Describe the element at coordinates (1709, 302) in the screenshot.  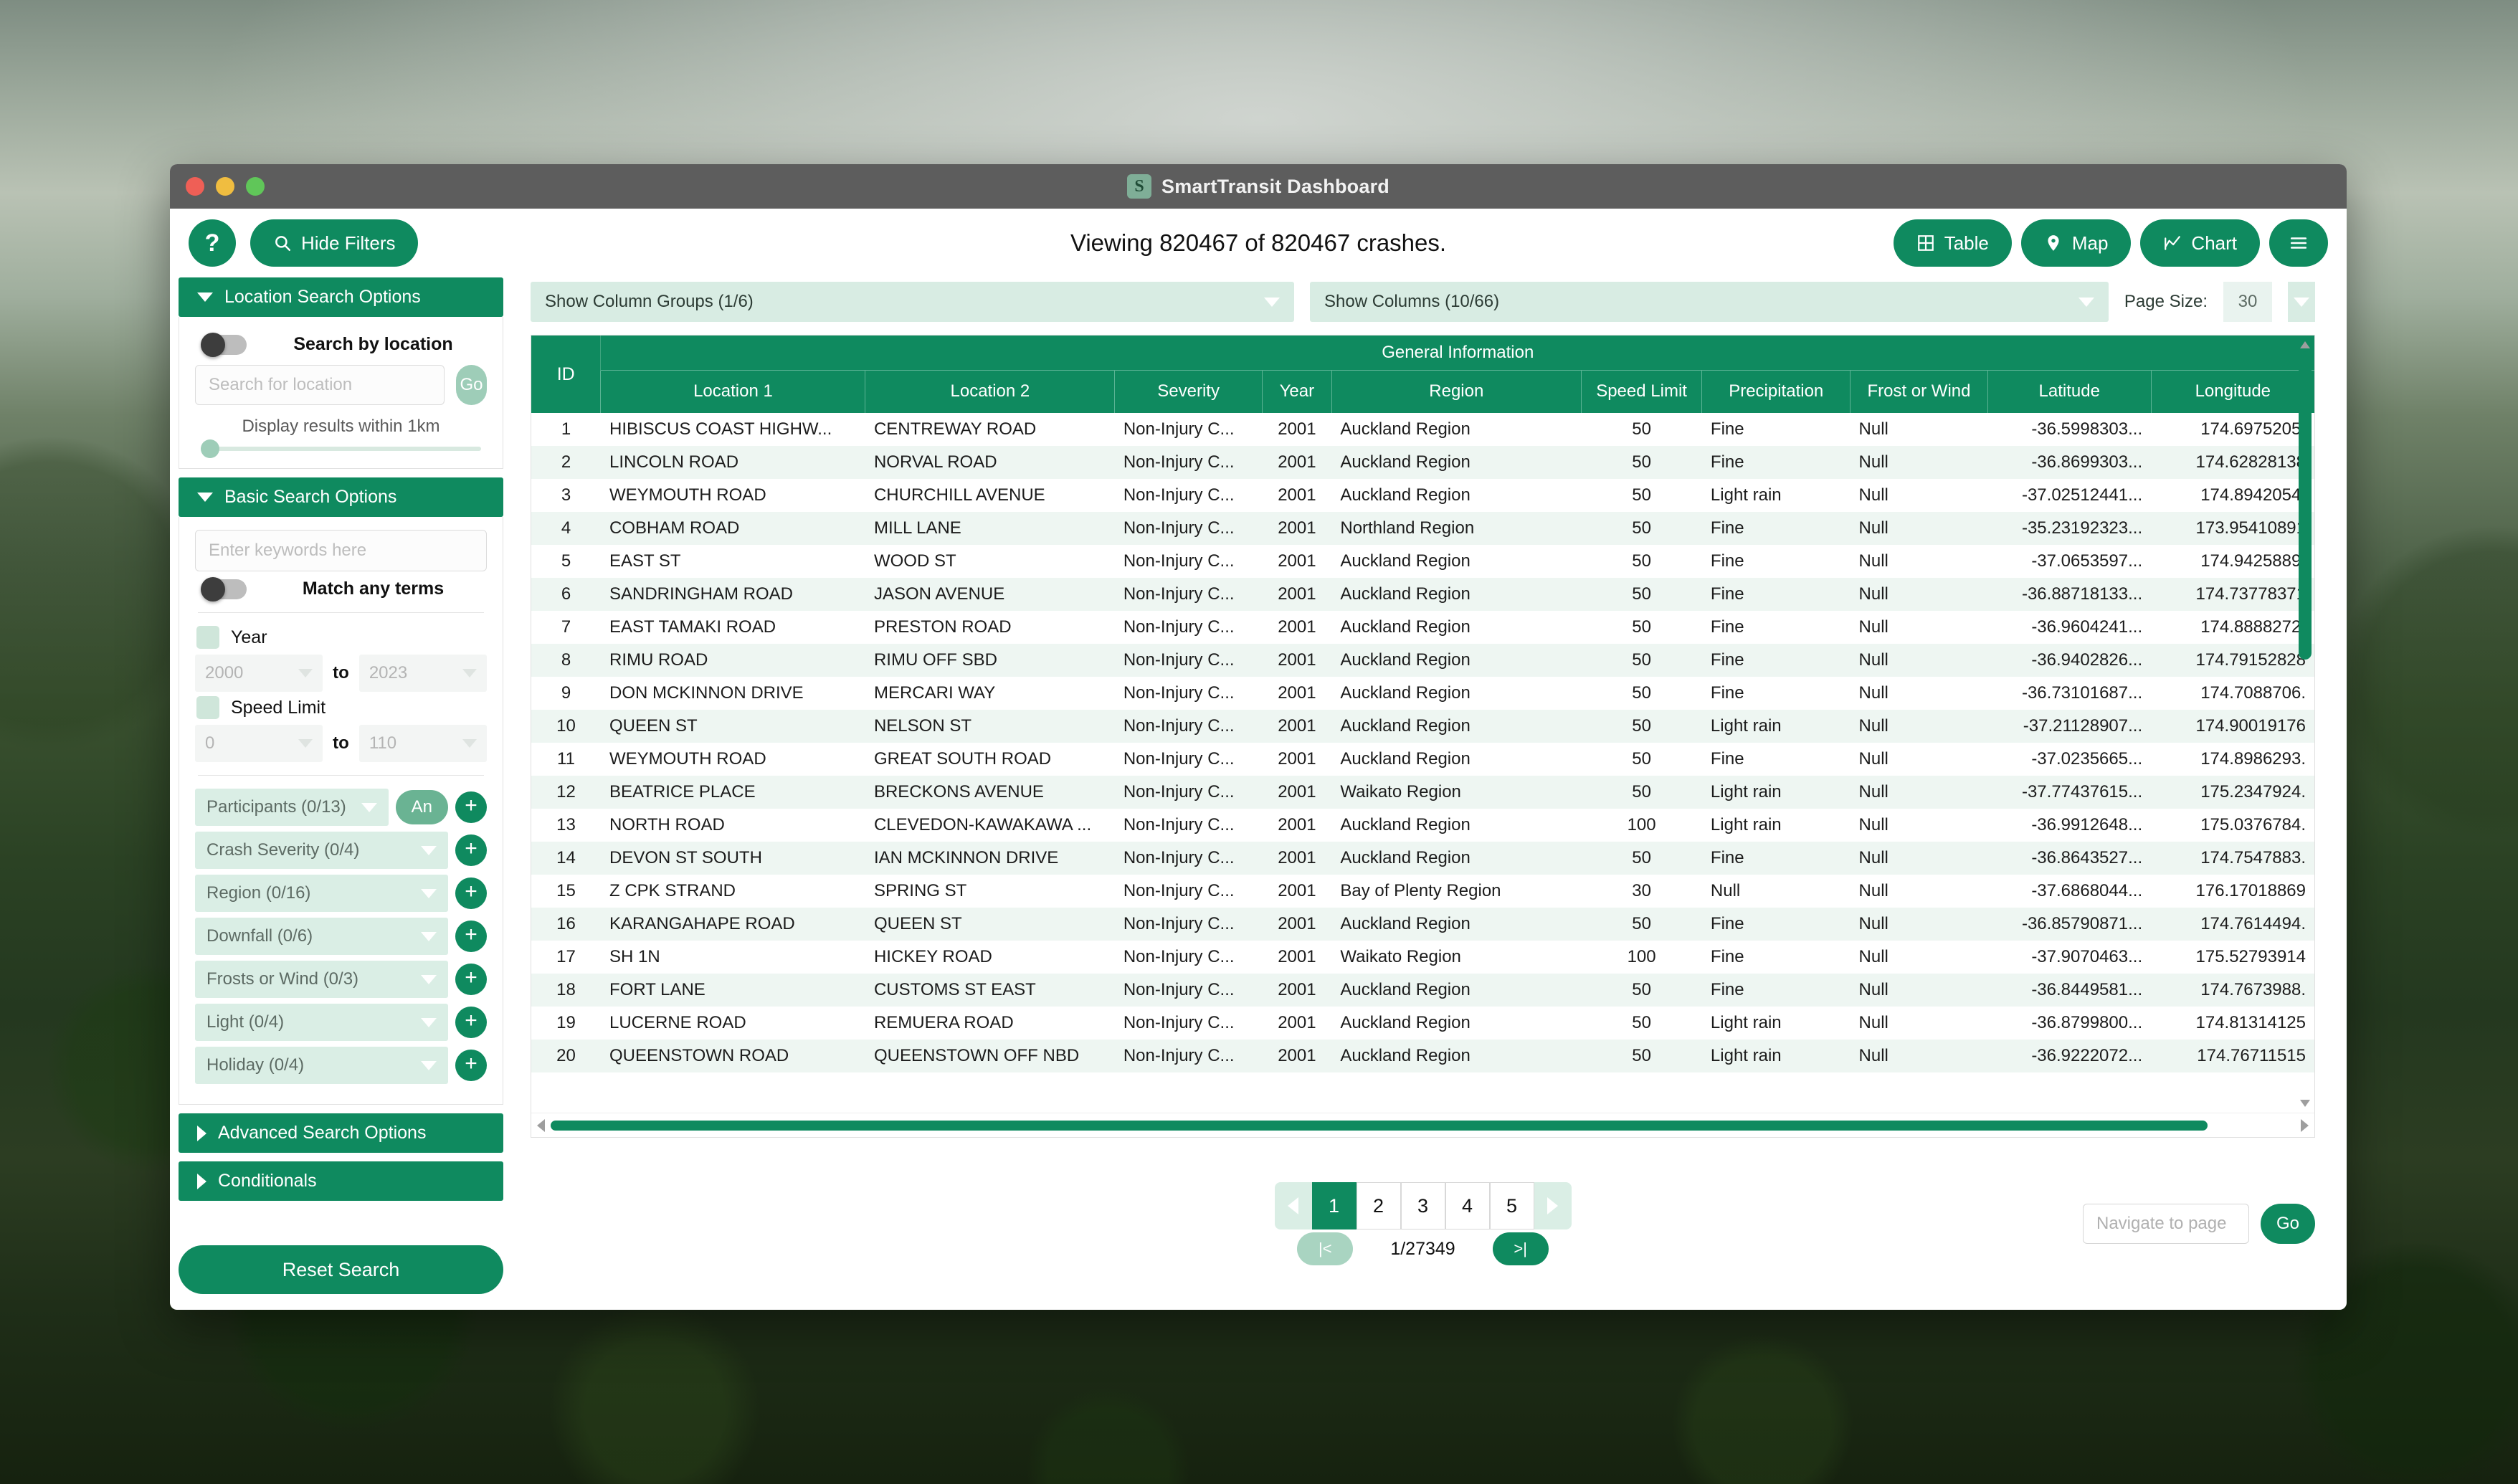
I see `show-columns-dropdown: Show Columns (10/66)` at that location.